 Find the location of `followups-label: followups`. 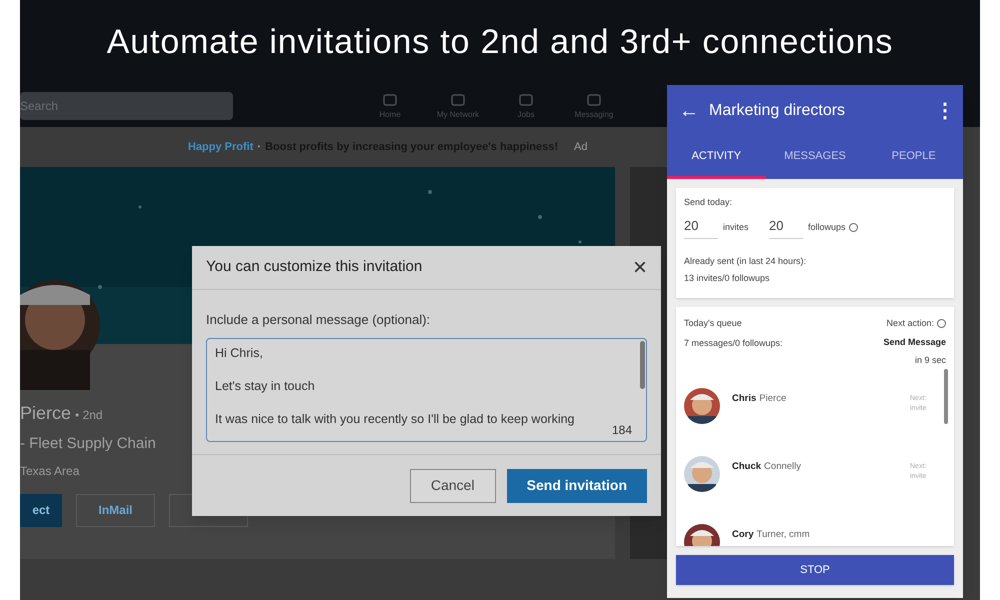

followups-label: followups is located at coordinates (827, 227).